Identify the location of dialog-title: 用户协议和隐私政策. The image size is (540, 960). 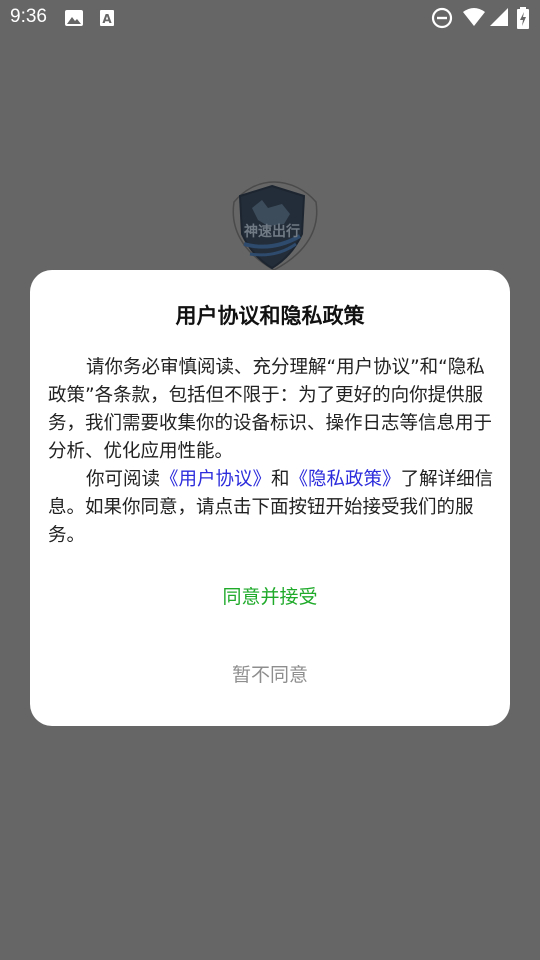
(270, 316).